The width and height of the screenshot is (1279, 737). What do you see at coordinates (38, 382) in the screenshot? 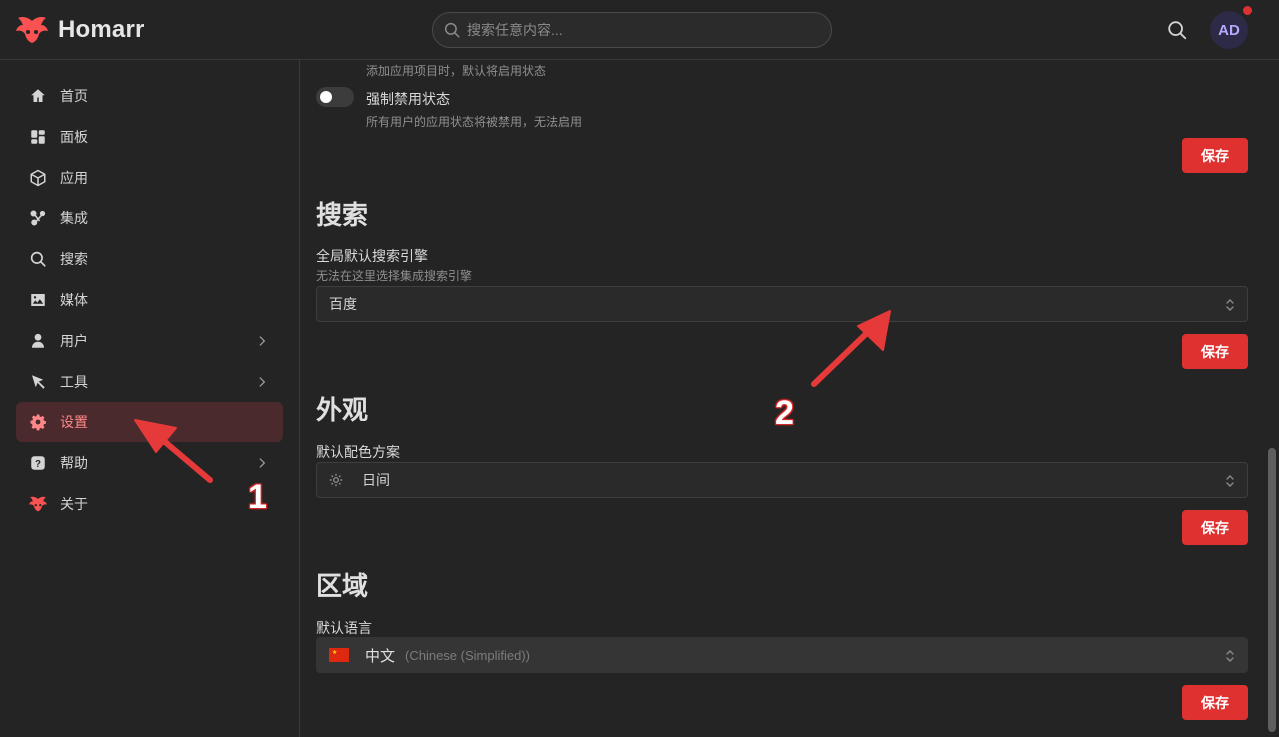
I see `pointer-icon` at bounding box center [38, 382].